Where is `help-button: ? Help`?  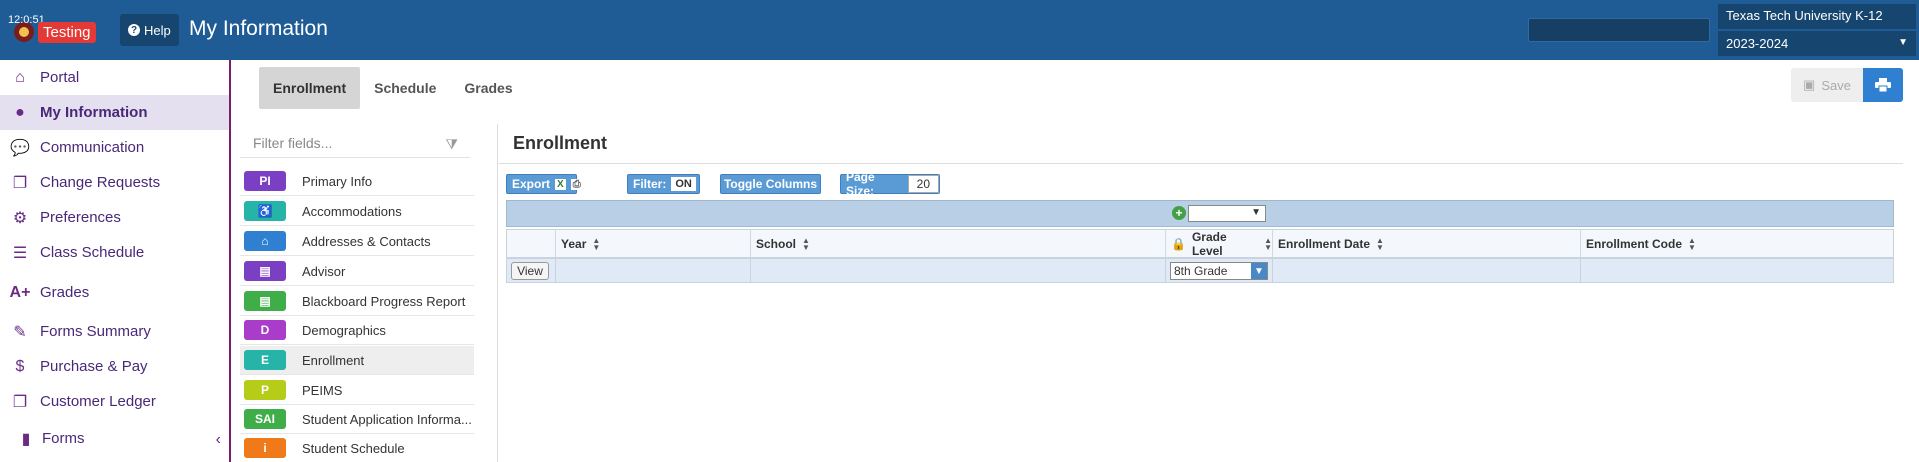
help-button: ? Help is located at coordinates (149, 30).